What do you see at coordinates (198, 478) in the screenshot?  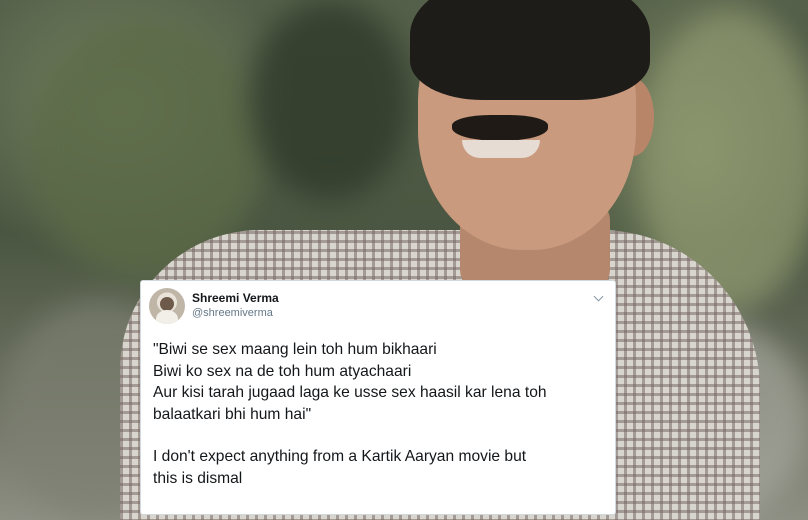 I see `tweet-line: this is dismal` at bounding box center [198, 478].